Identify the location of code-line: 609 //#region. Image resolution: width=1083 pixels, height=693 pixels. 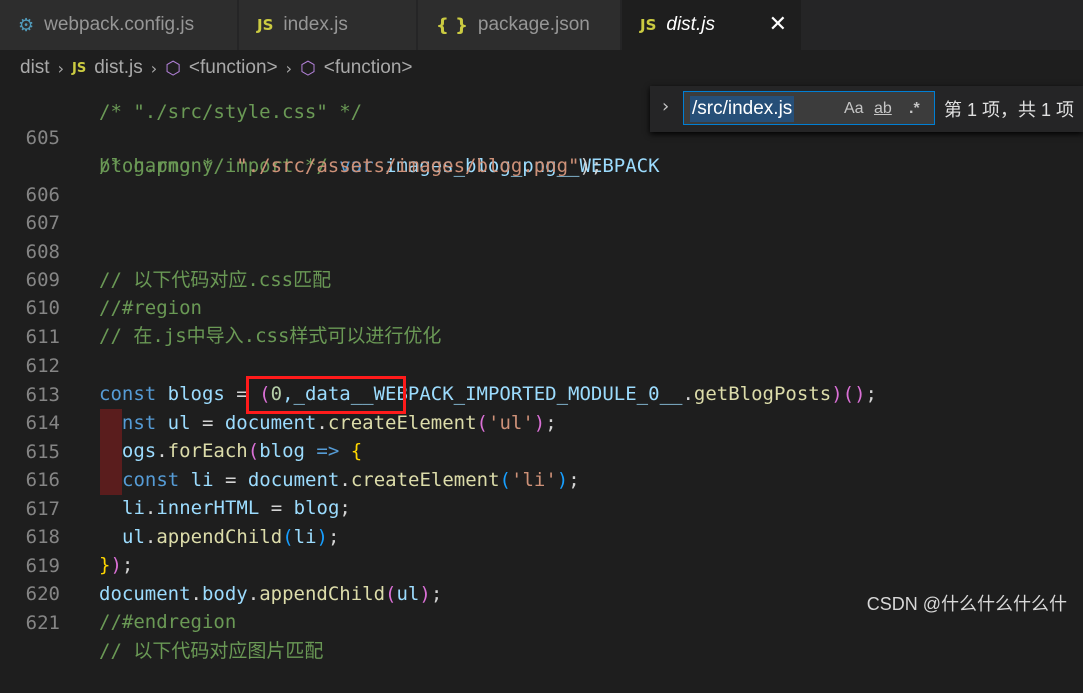
(101, 278).